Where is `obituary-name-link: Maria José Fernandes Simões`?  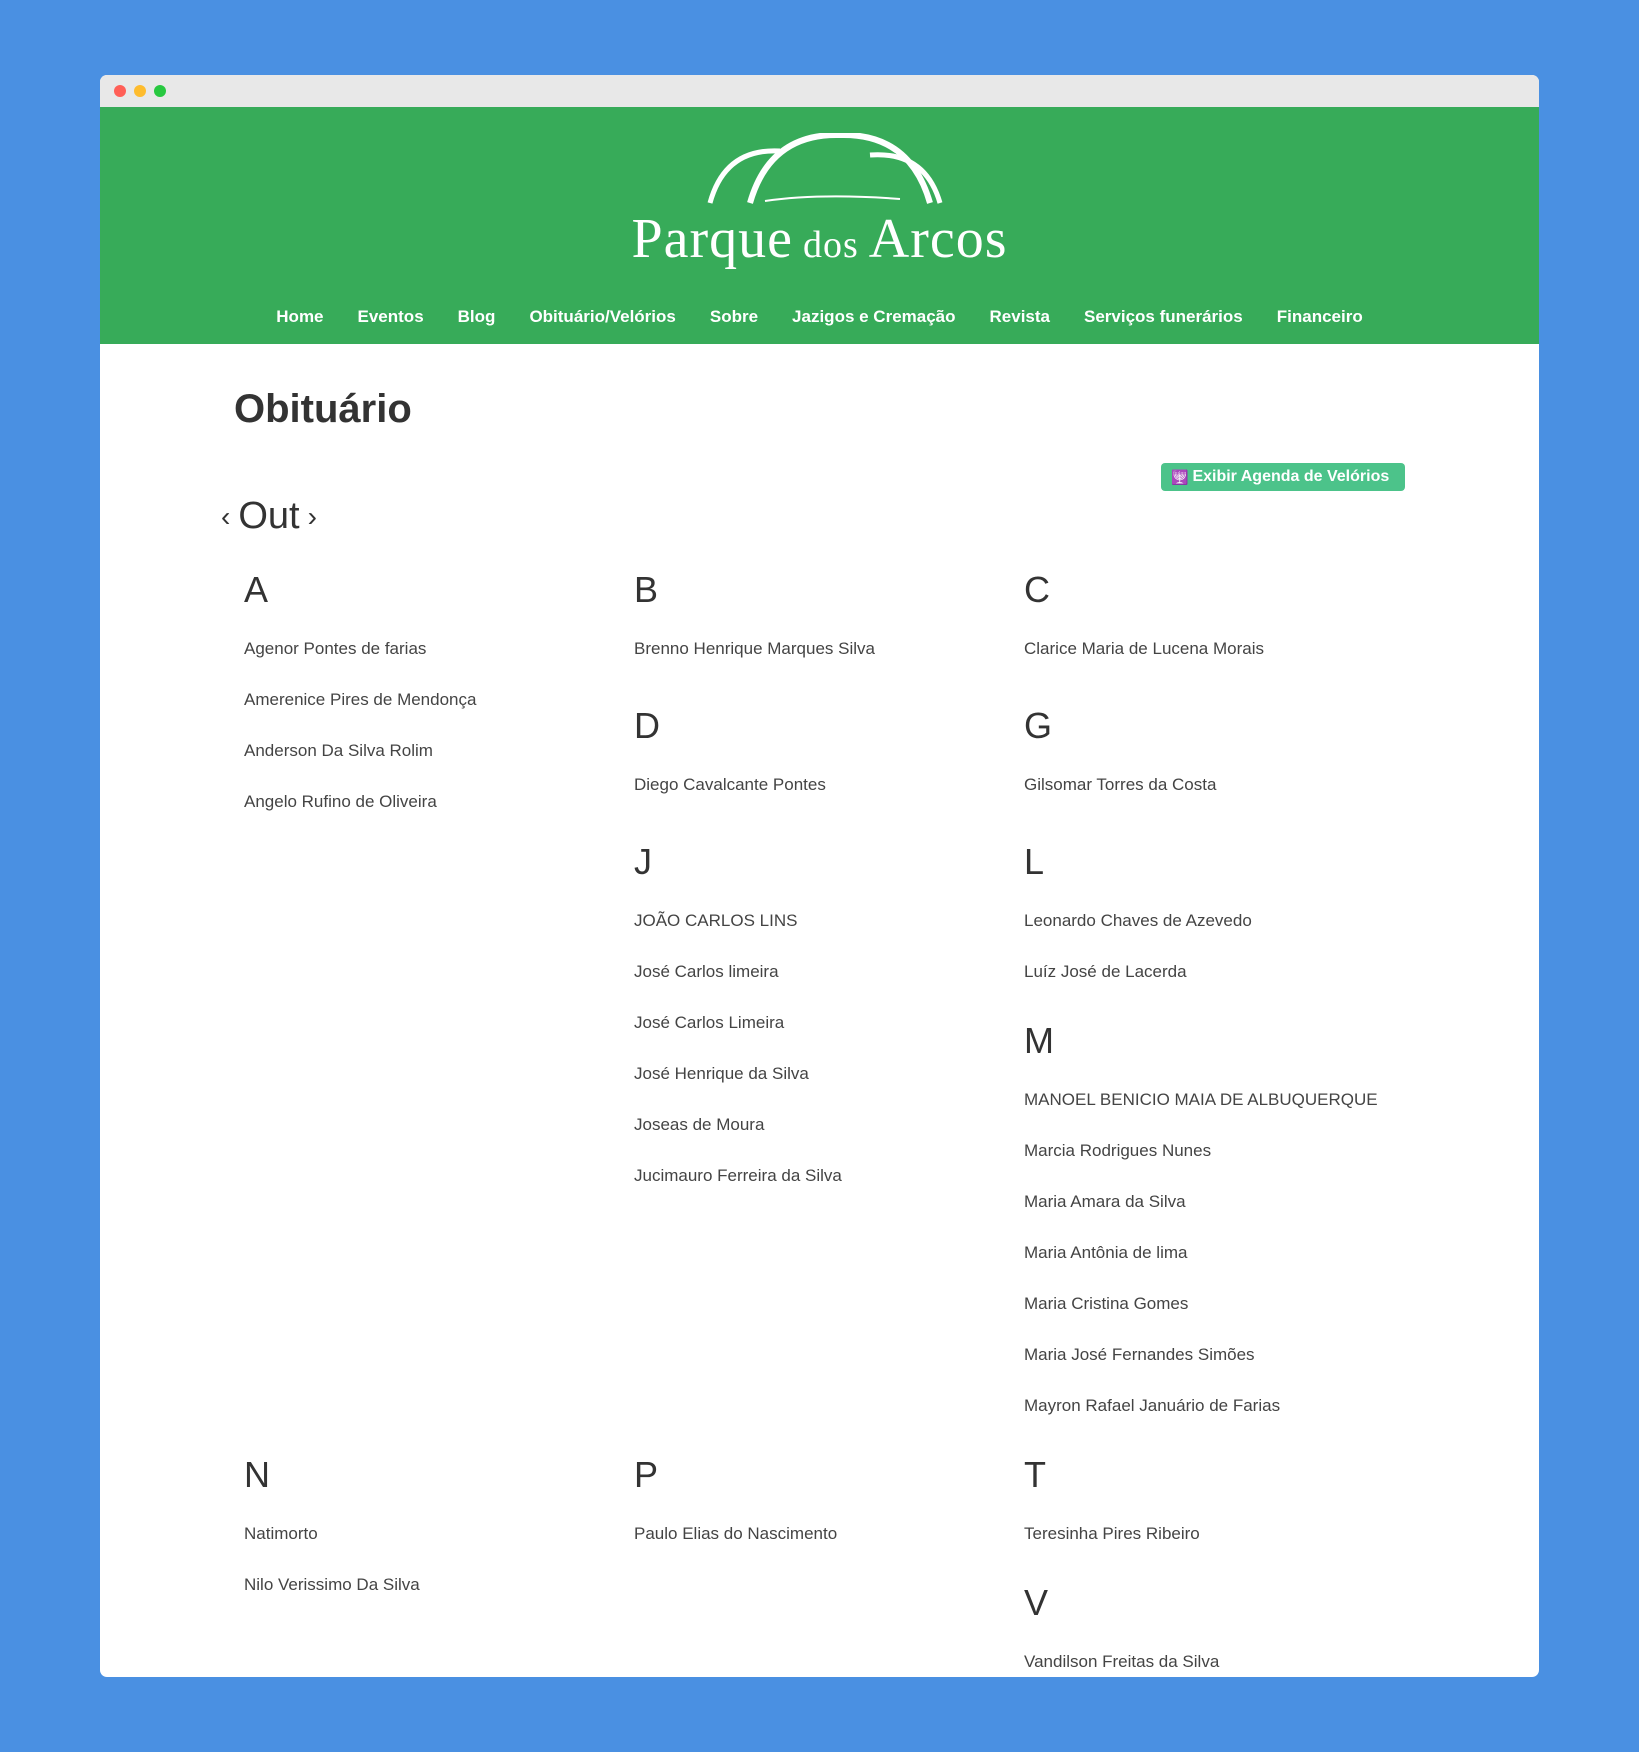
obituary-name-link: Maria José Fernandes Simões is located at coordinates (1214, 1369).